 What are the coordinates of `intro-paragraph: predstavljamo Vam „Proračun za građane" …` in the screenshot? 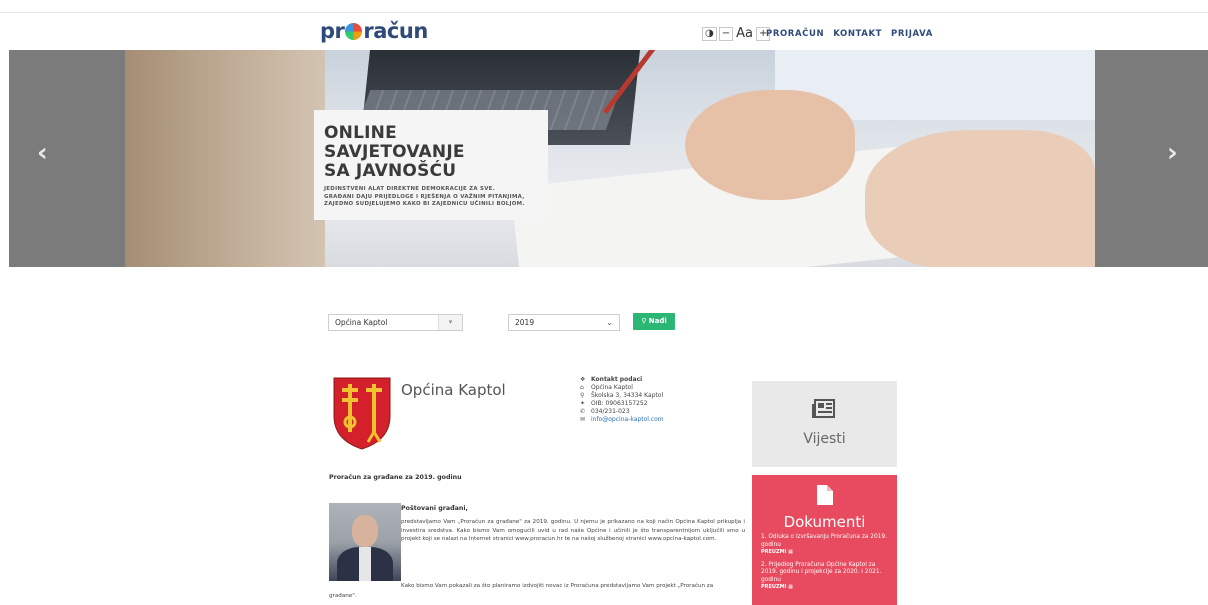 It's located at (573, 531).